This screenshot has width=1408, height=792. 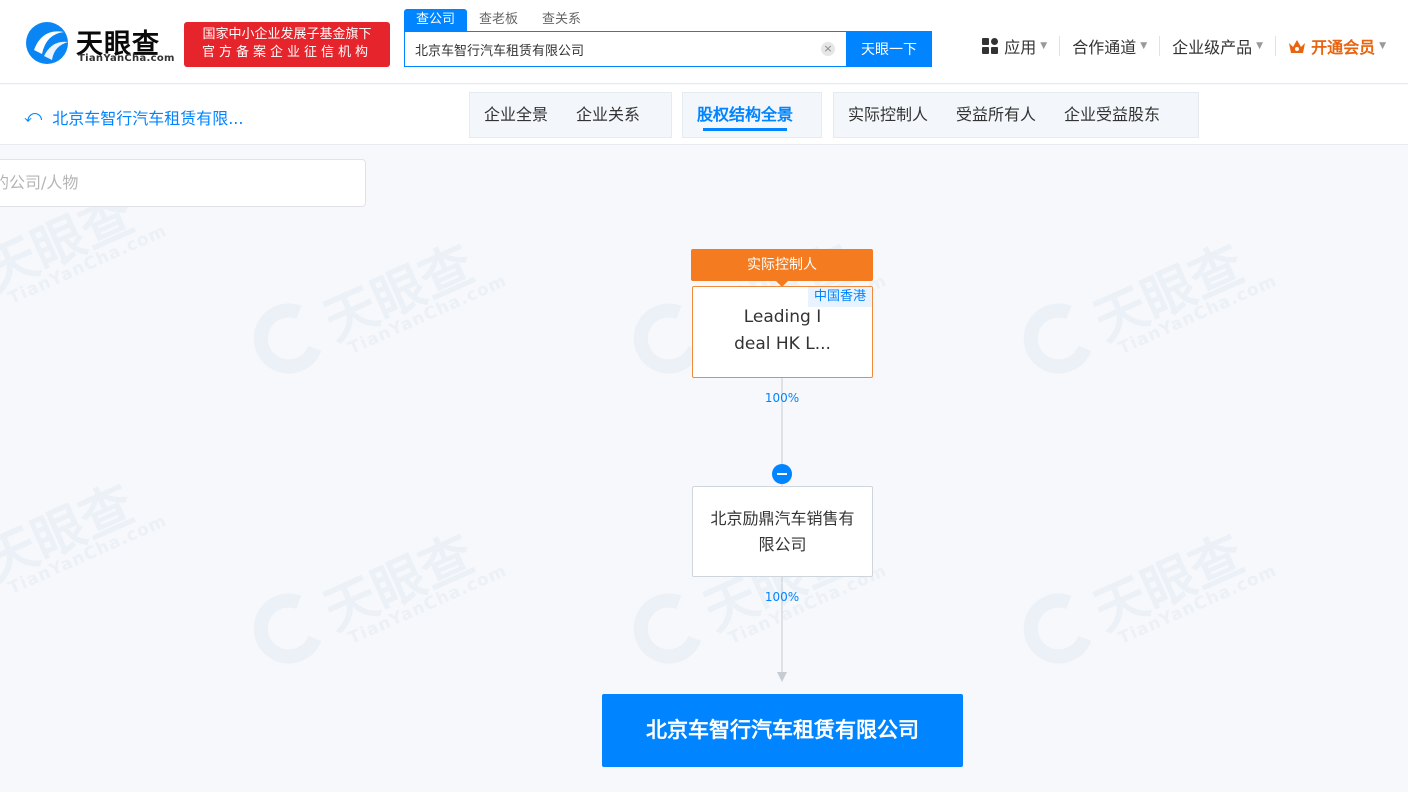 I want to click on back-arrow-icon: ⤺, so click(x=33, y=117).